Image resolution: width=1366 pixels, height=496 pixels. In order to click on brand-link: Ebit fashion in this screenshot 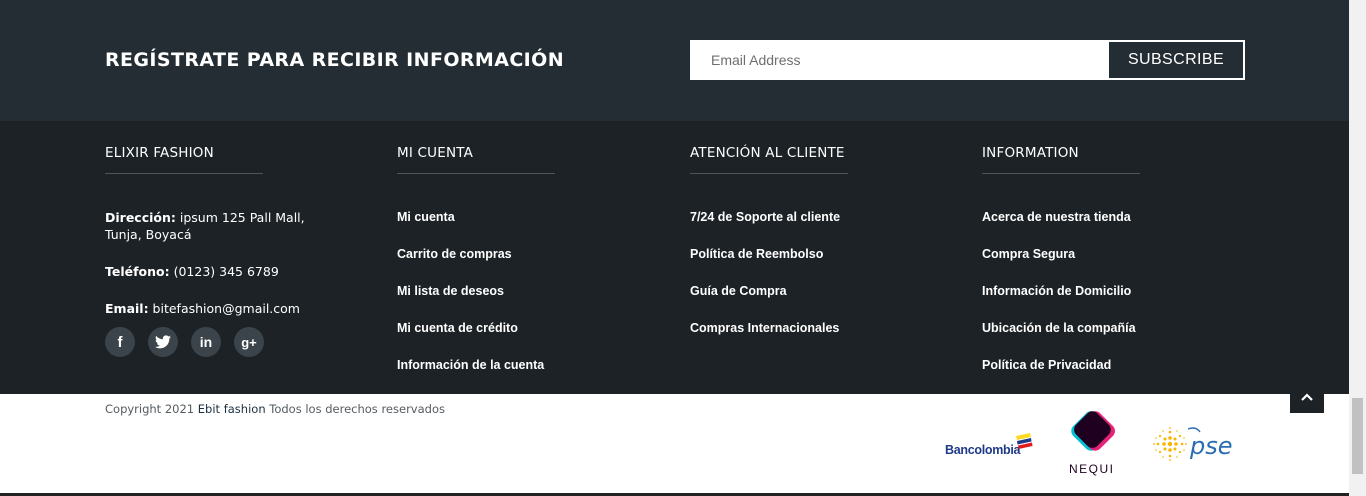, I will do `click(232, 409)`.